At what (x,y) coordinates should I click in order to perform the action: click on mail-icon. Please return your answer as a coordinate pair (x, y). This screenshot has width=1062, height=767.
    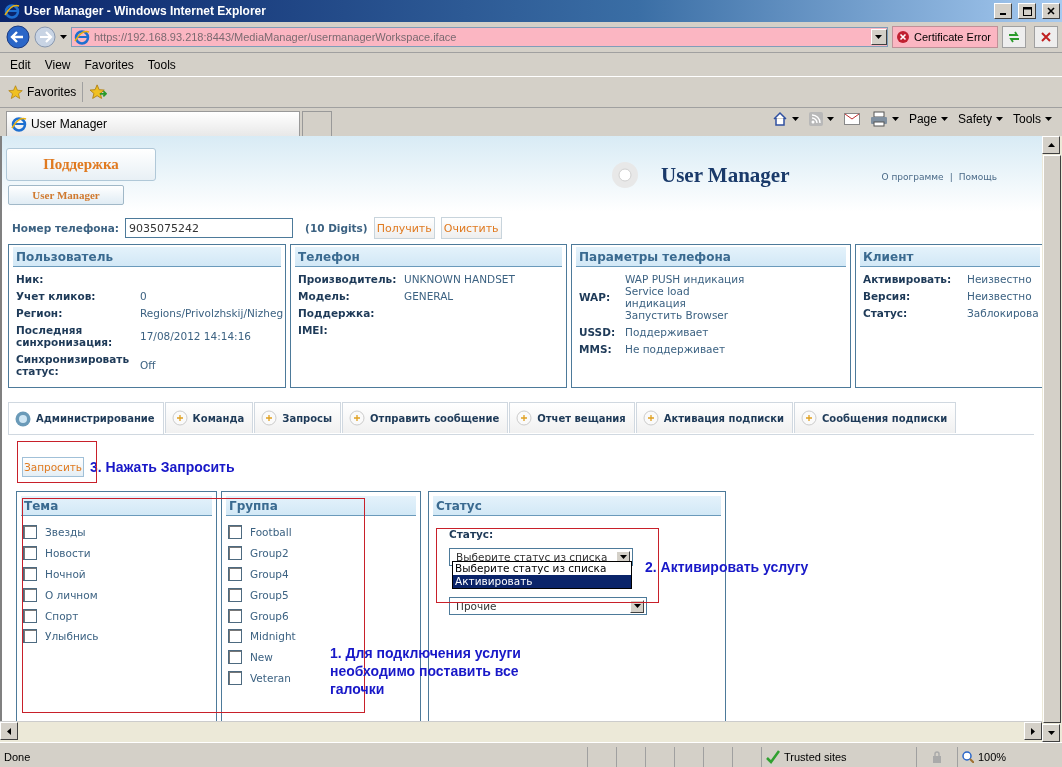
    Looking at the image, I should click on (851, 119).